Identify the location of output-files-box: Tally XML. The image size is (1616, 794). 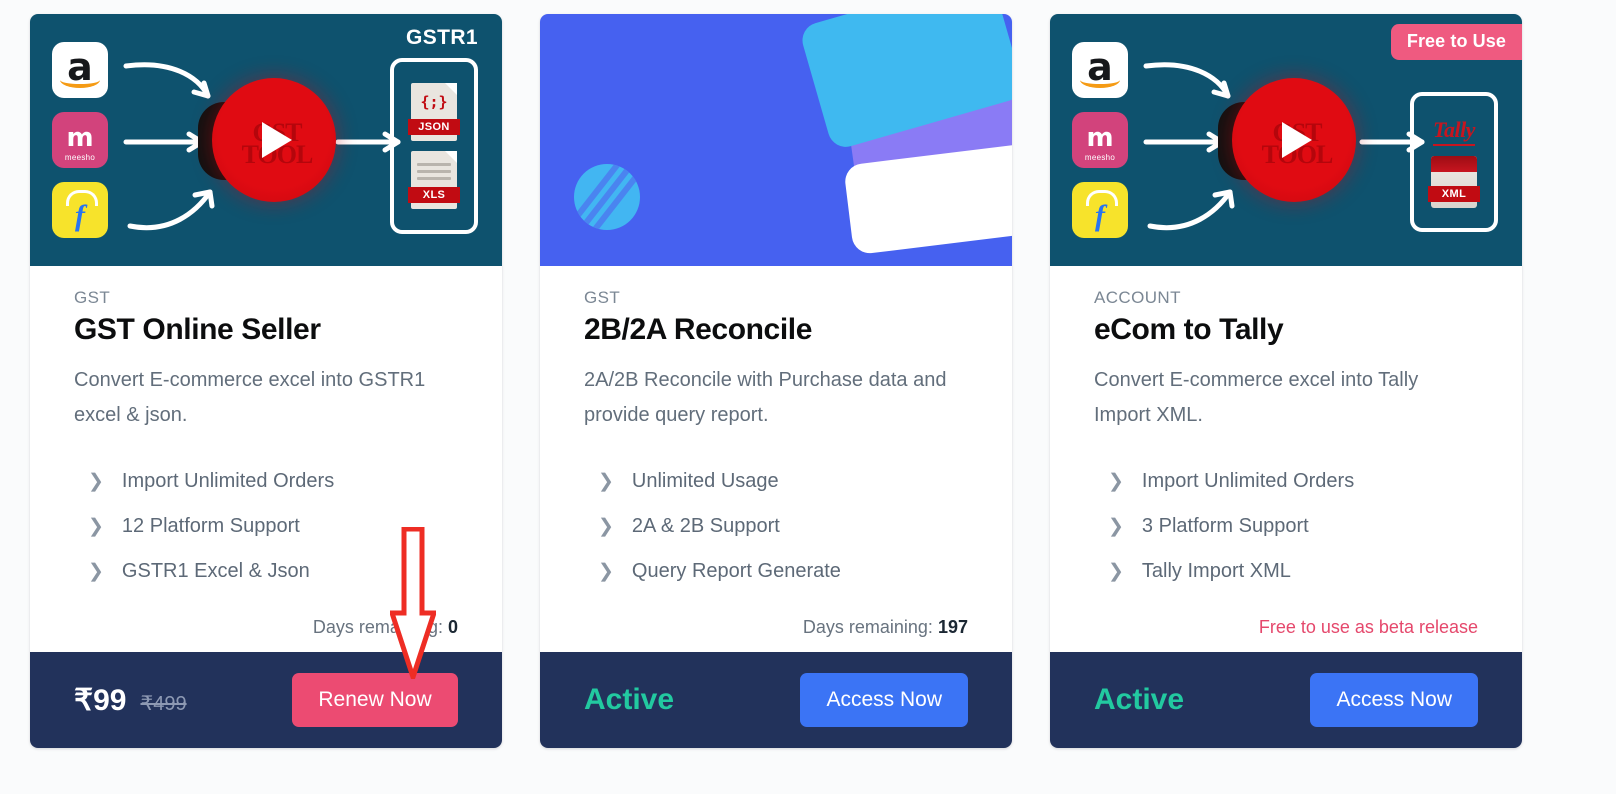
(1454, 162).